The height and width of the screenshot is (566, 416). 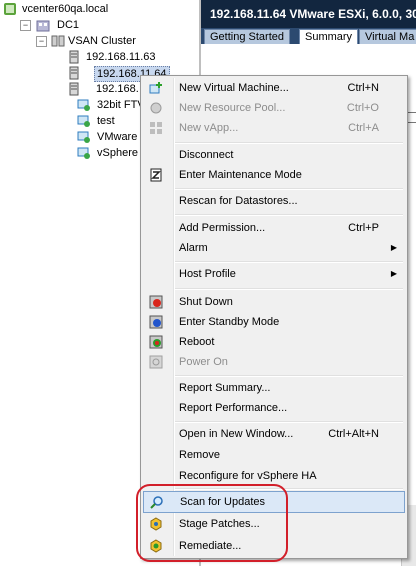 What do you see at coordinates (156, 302) in the screenshot?
I see `shutdown-icon` at bounding box center [156, 302].